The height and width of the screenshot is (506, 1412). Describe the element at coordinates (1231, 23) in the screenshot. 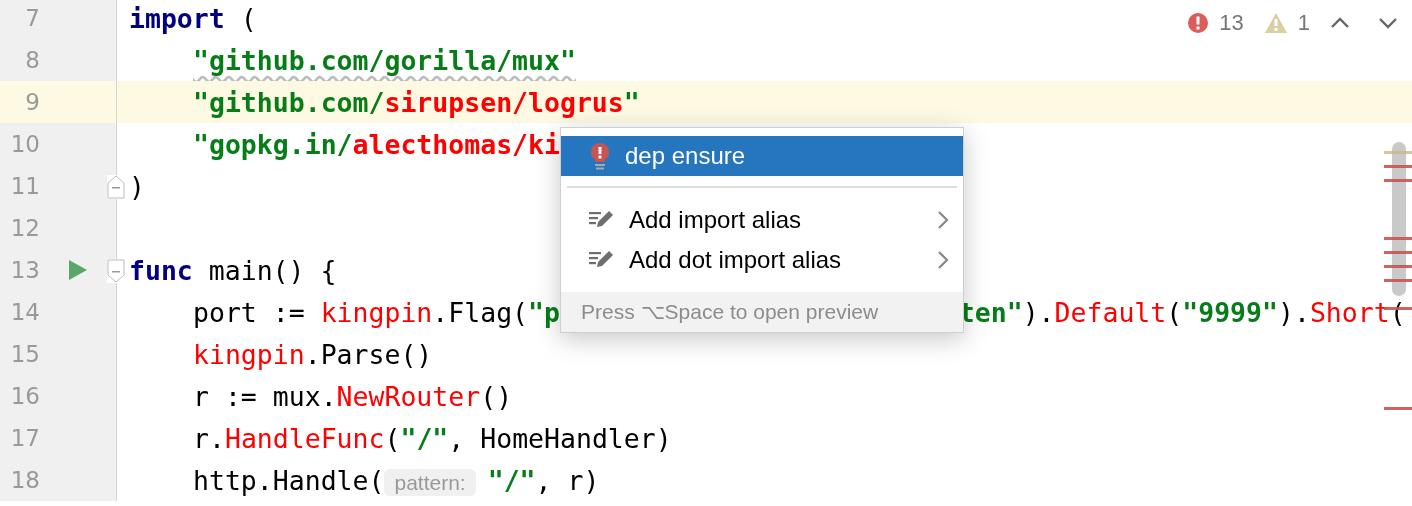

I see `error-count: 13` at that location.